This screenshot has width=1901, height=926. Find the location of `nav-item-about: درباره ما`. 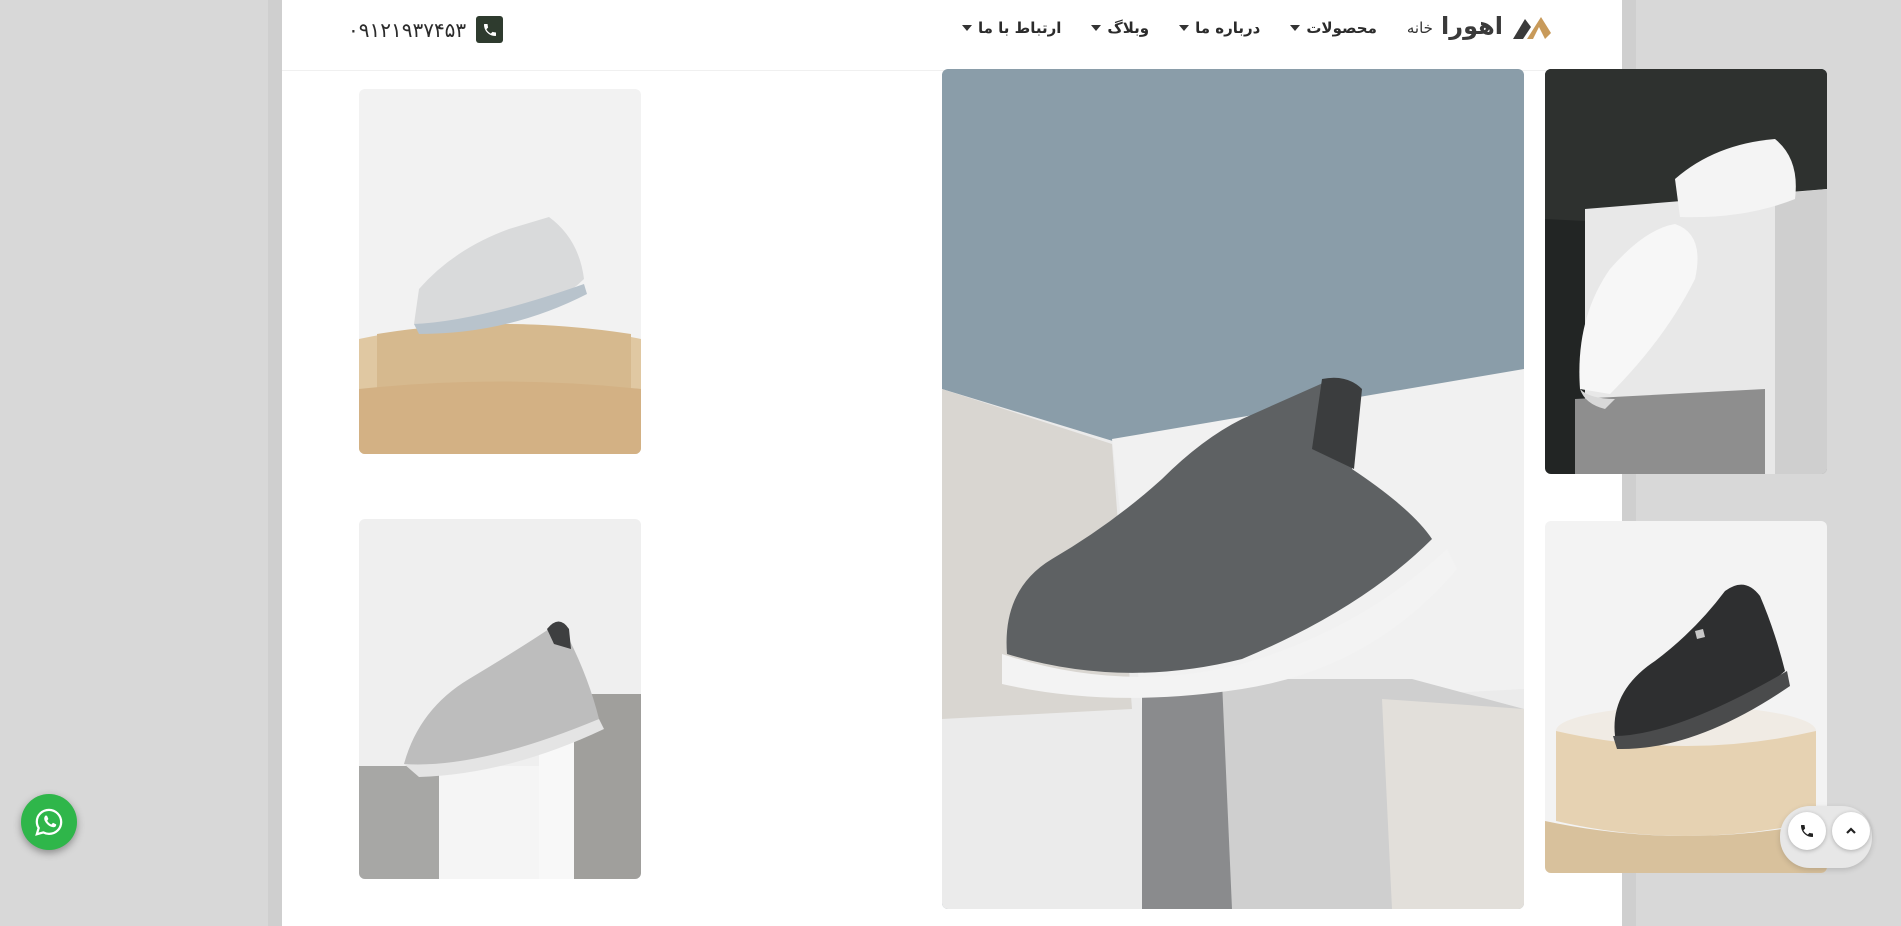

nav-item-about: درباره ما is located at coordinates (1219, 28).